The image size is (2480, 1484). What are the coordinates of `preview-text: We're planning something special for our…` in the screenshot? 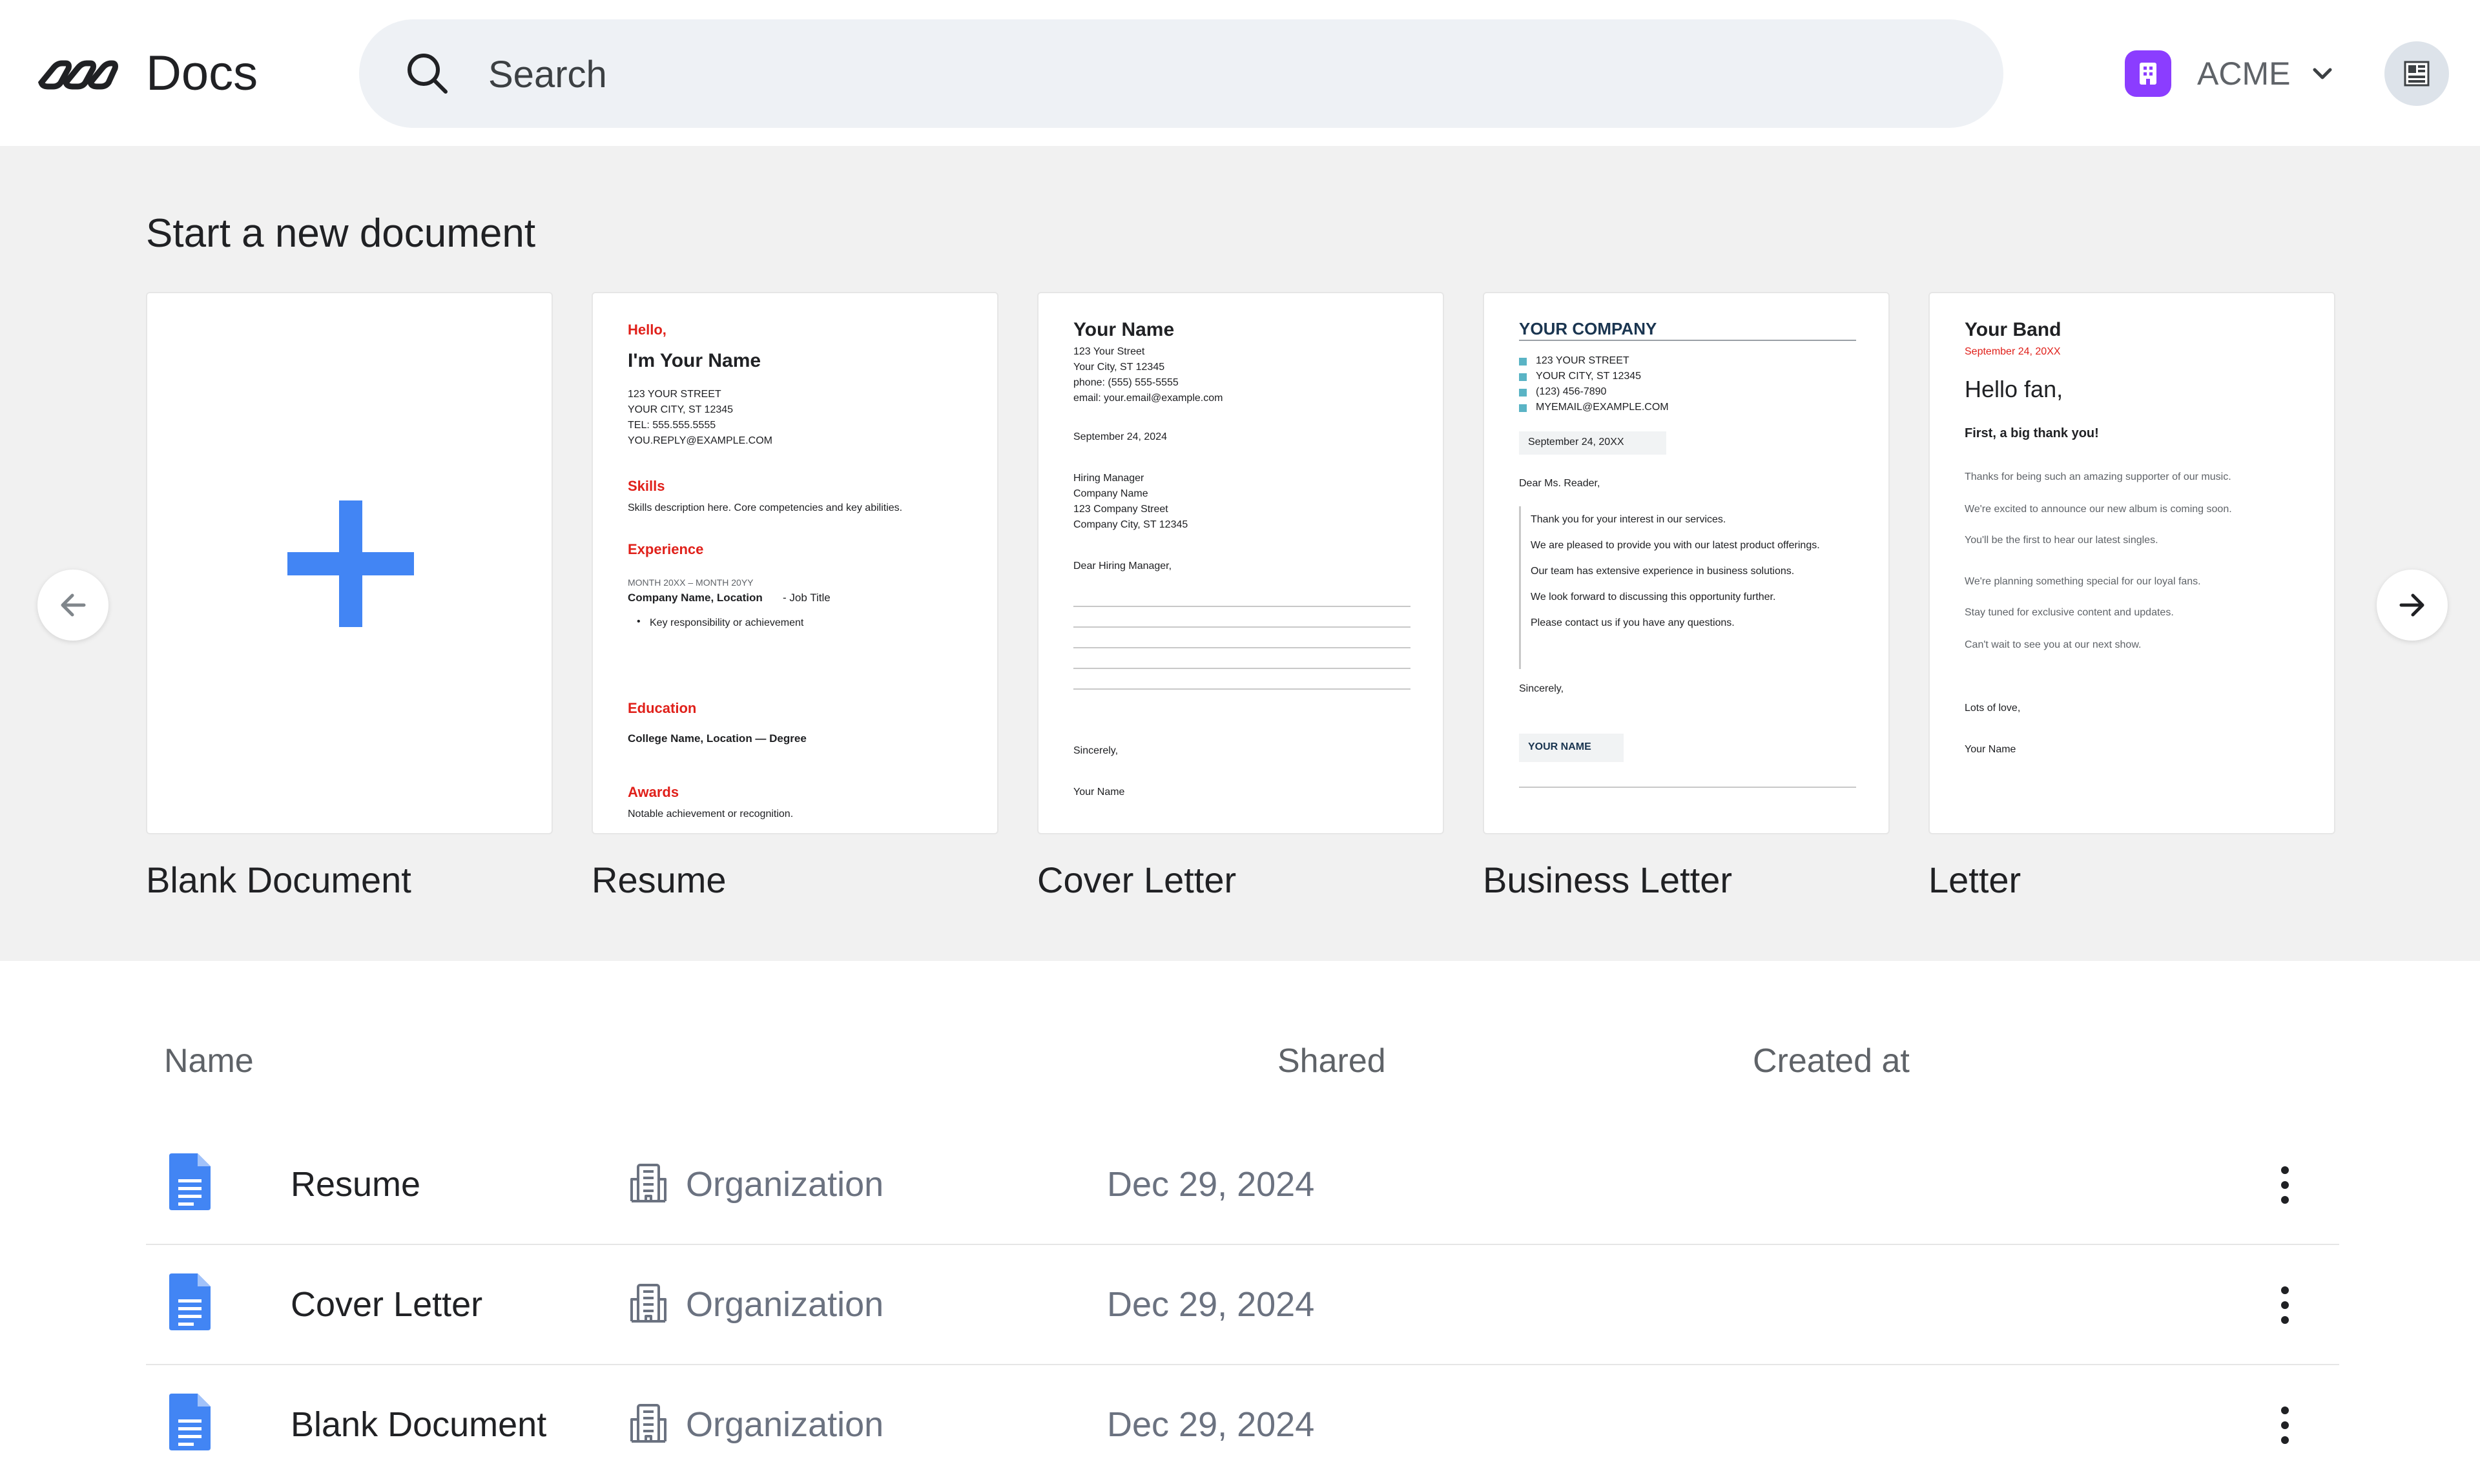 It's located at (2083, 581).